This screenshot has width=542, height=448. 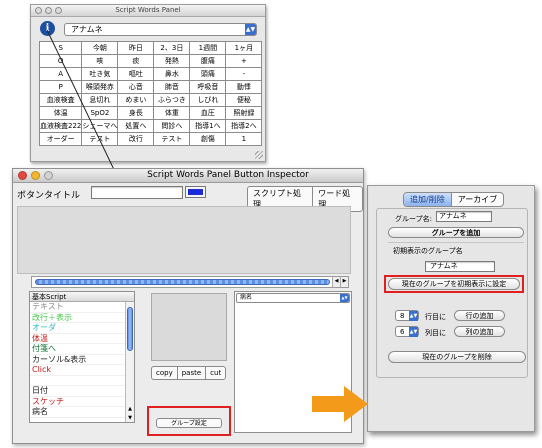 I want to click on list-header: 基本Script, so click(x=82, y=297).